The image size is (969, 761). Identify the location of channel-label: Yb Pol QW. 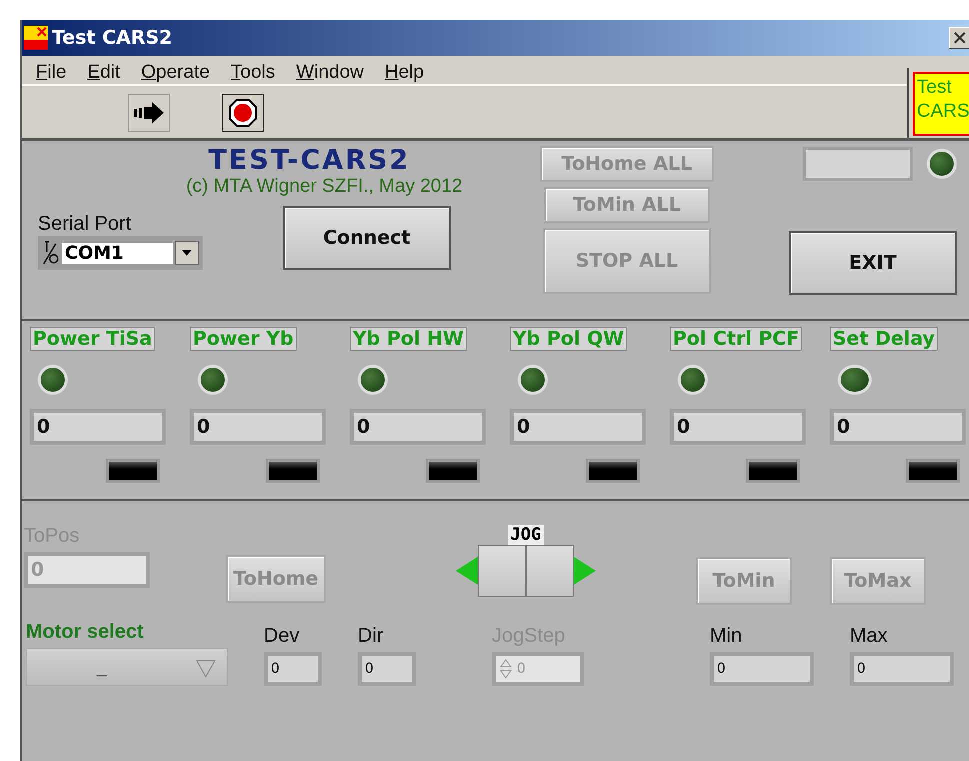
(569, 339).